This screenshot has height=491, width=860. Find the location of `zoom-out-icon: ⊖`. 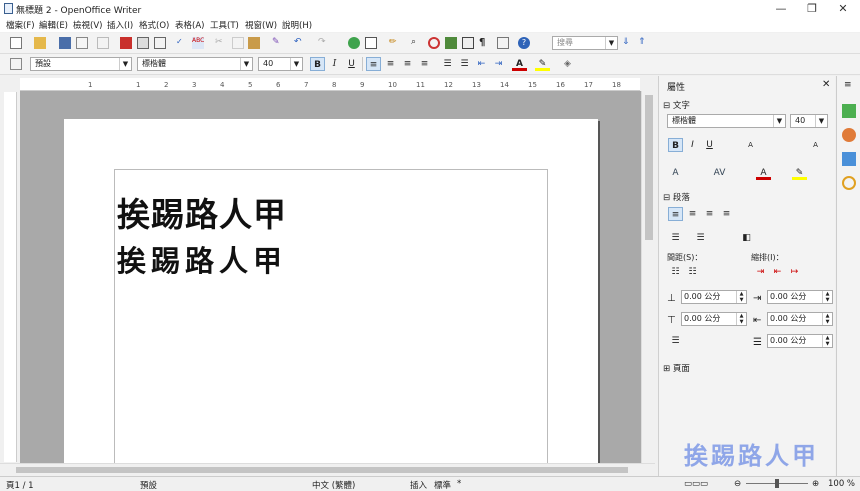

zoom-out-icon: ⊖ is located at coordinates (737, 484).